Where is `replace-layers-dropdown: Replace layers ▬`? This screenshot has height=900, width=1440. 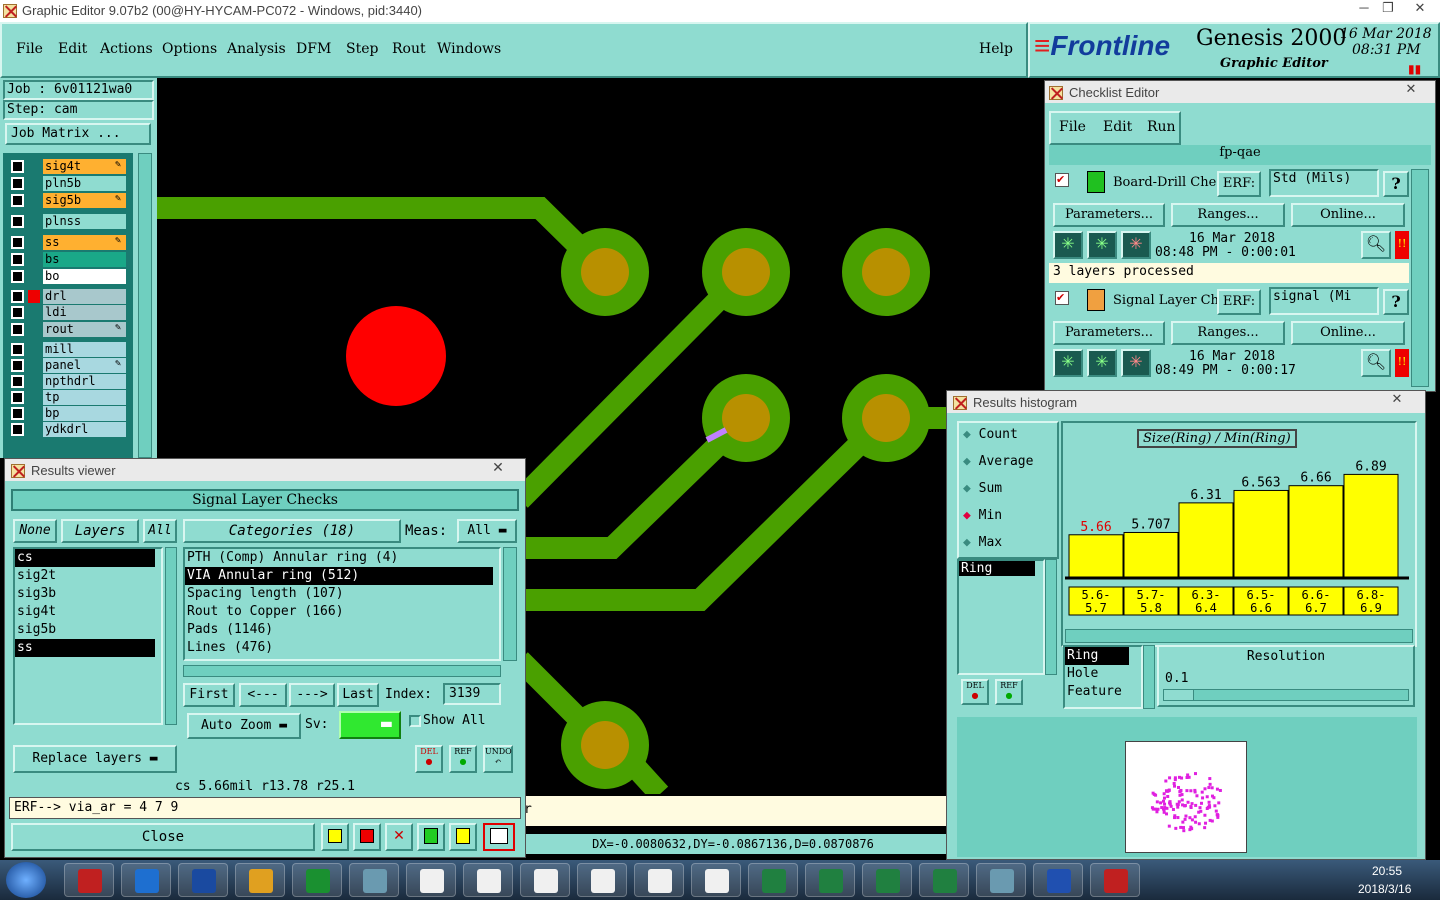
replace-layers-dropdown: Replace layers ▬ is located at coordinates (95, 759).